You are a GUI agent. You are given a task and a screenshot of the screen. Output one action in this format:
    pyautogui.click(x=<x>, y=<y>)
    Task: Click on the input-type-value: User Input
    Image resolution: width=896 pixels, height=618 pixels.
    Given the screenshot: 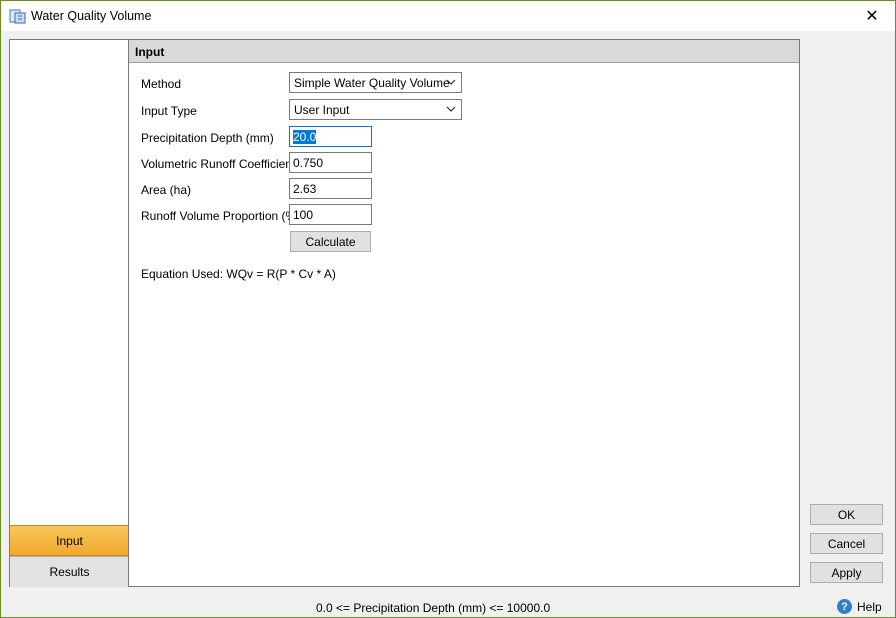 What is the action you would take?
    pyautogui.click(x=322, y=110)
    